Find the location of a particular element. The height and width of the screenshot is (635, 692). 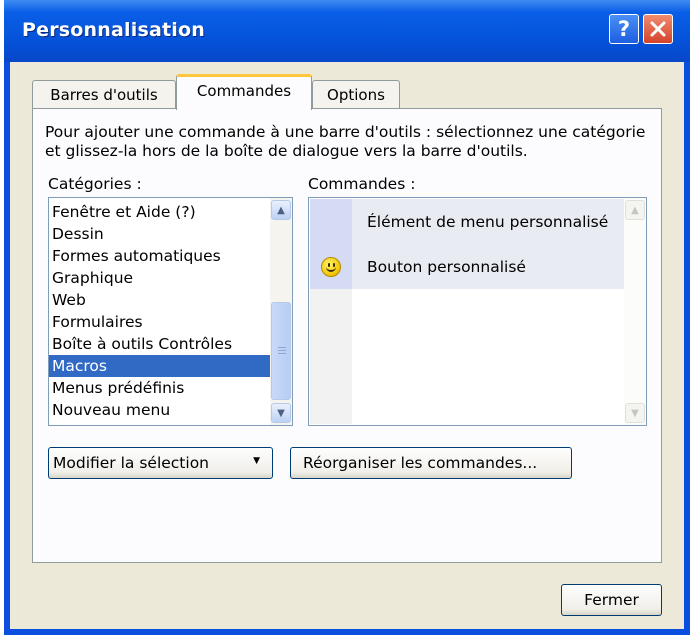

category-item: Menus prédéfinis is located at coordinates (170, 388).